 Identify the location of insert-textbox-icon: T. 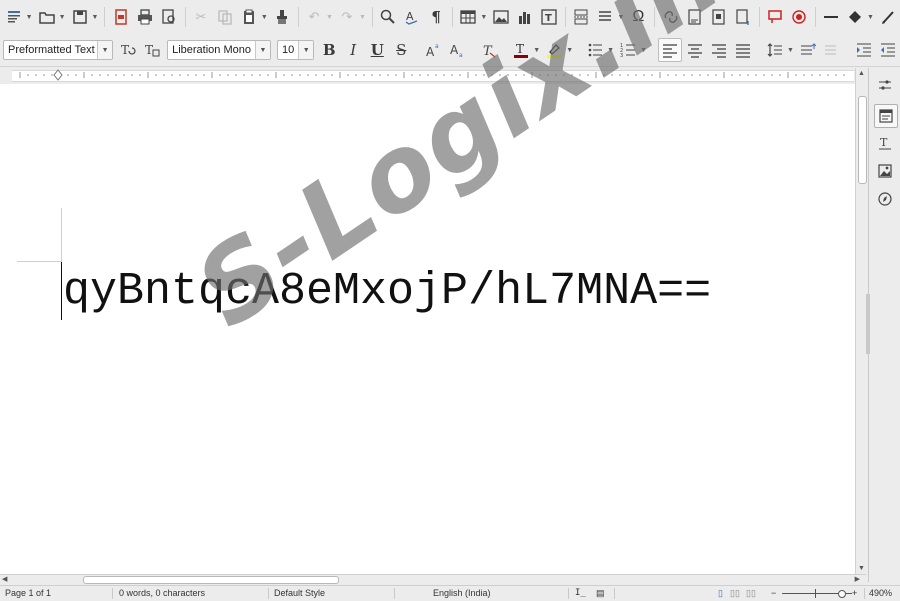
(549, 17).